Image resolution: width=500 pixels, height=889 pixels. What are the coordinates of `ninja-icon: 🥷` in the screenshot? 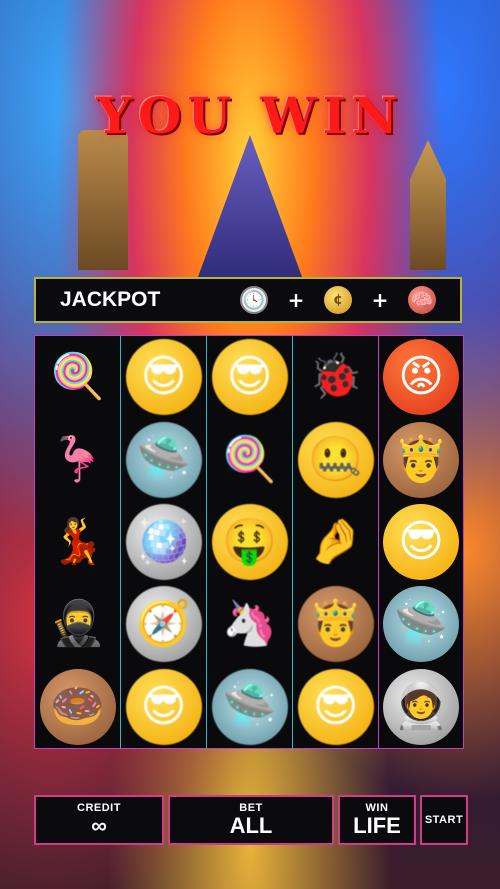 It's located at (77, 624).